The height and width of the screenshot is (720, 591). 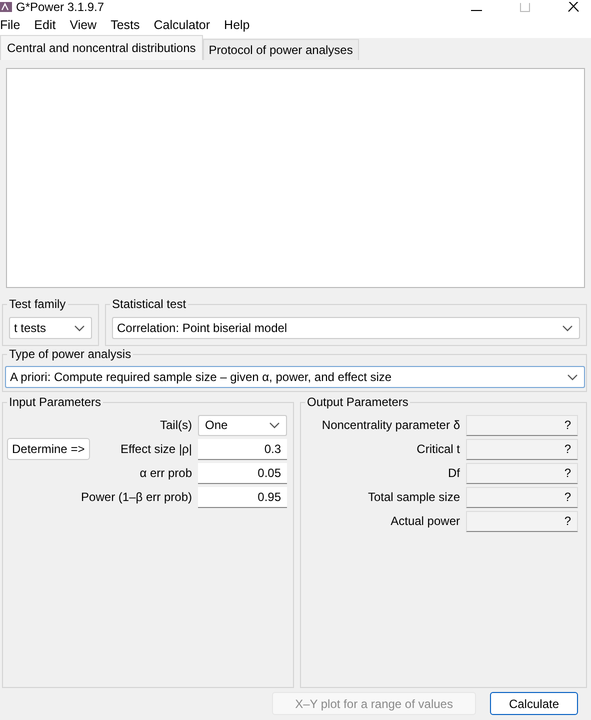 I want to click on input-field: 0.95, so click(x=242, y=497).